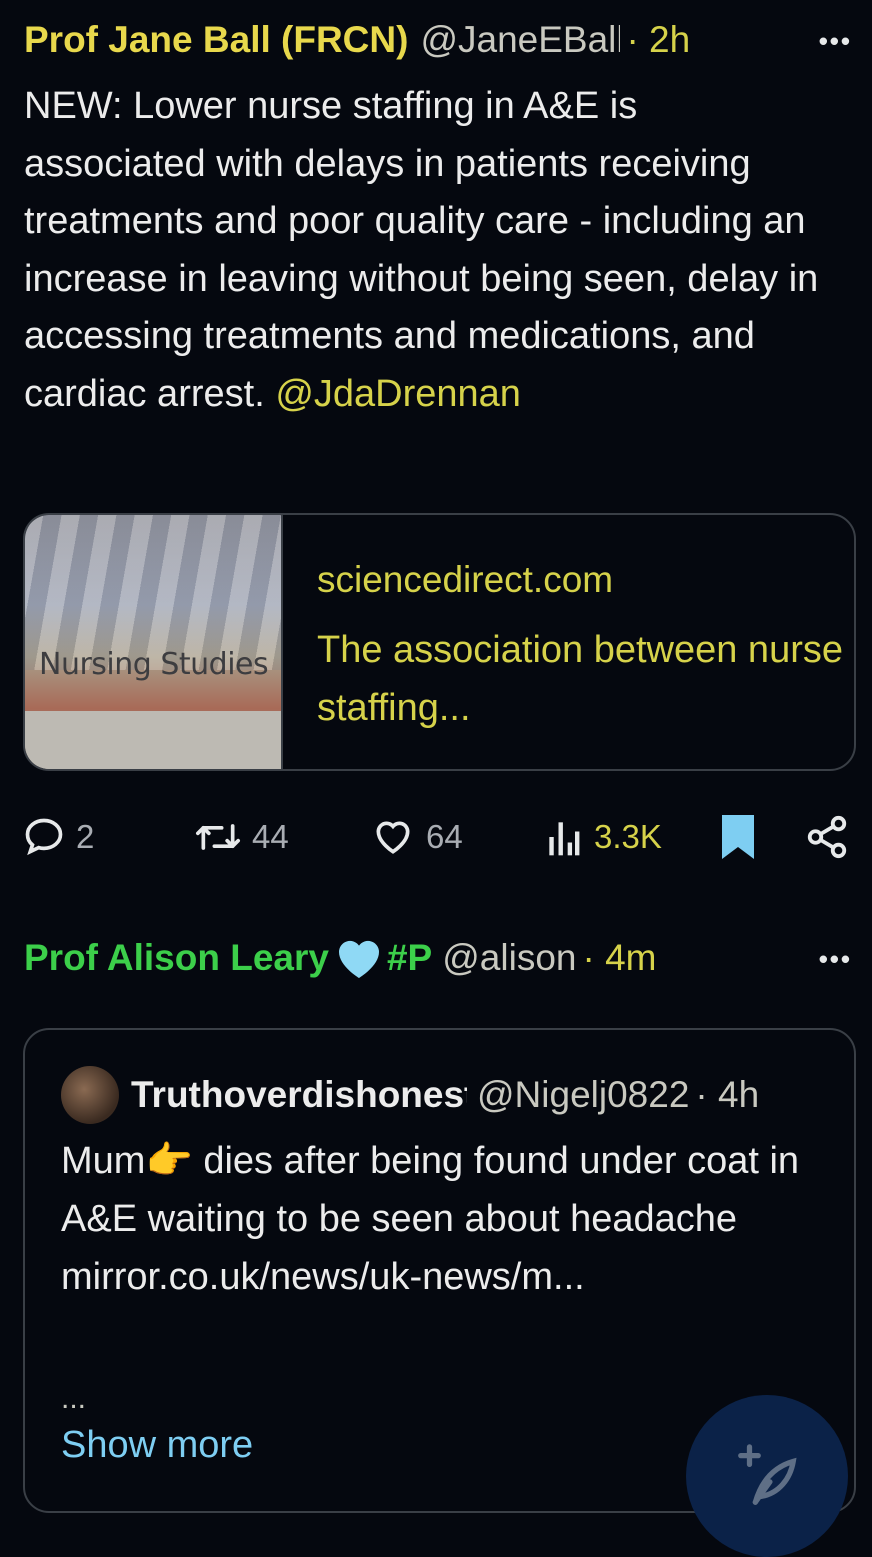 The image size is (872, 1557). What do you see at coordinates (416, 837) in the screenshot?
I see `like-button: 64` at bounding box center [416, 837].